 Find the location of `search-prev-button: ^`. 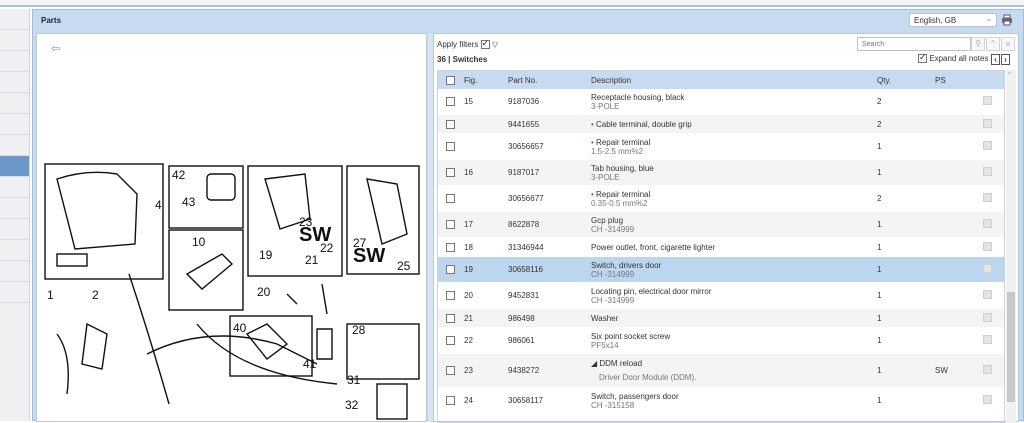

search-prev-button: ^ is located at coordinates (993, 44).